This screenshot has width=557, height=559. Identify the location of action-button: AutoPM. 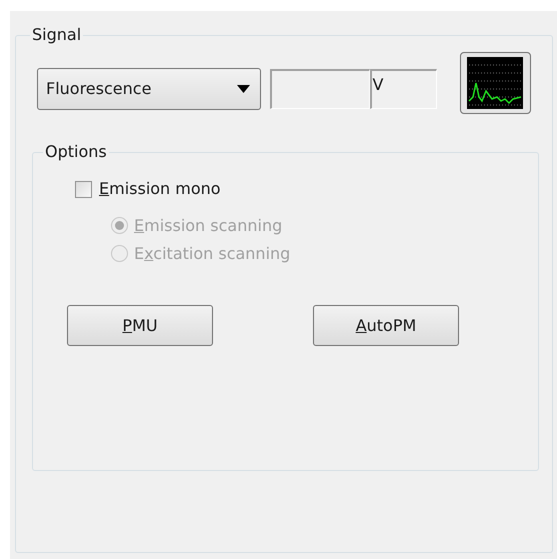
(386, 325).